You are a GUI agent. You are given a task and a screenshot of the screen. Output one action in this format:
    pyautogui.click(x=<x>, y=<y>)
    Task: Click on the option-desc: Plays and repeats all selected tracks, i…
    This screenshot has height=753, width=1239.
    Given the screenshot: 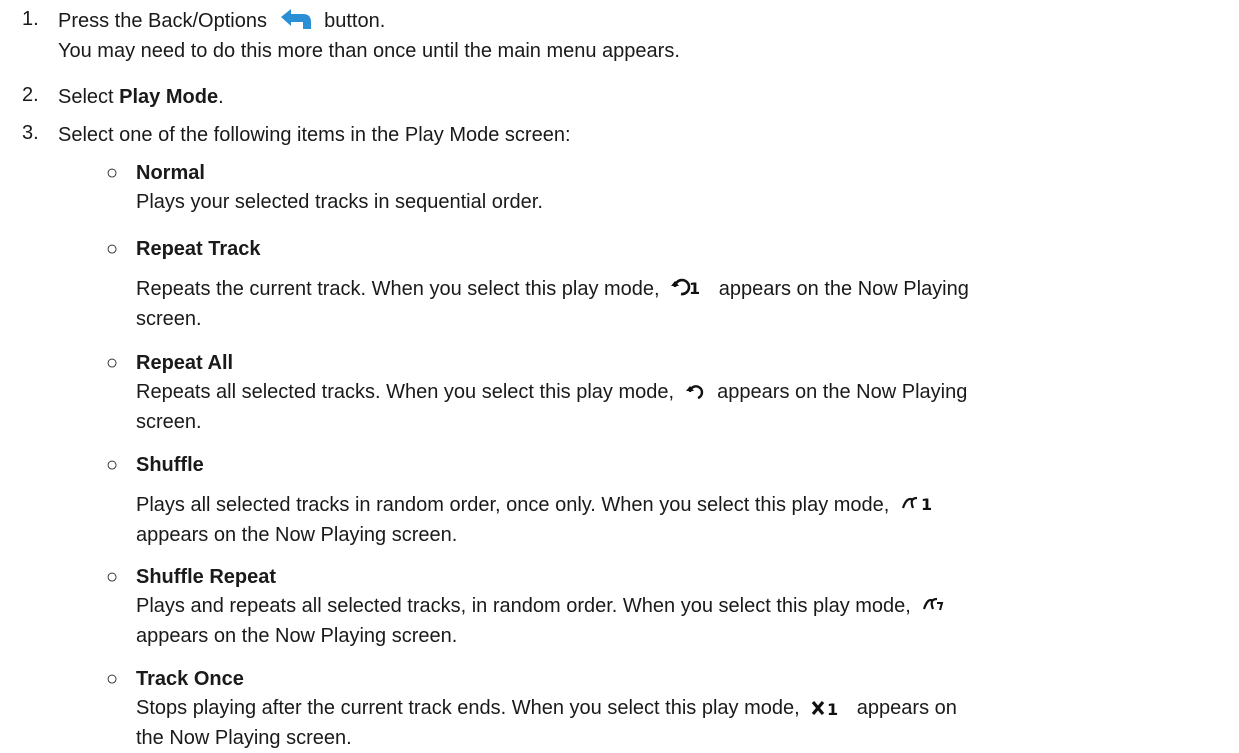 What is the action you would take?
    pyautogui.click(x=682, y=621)
    